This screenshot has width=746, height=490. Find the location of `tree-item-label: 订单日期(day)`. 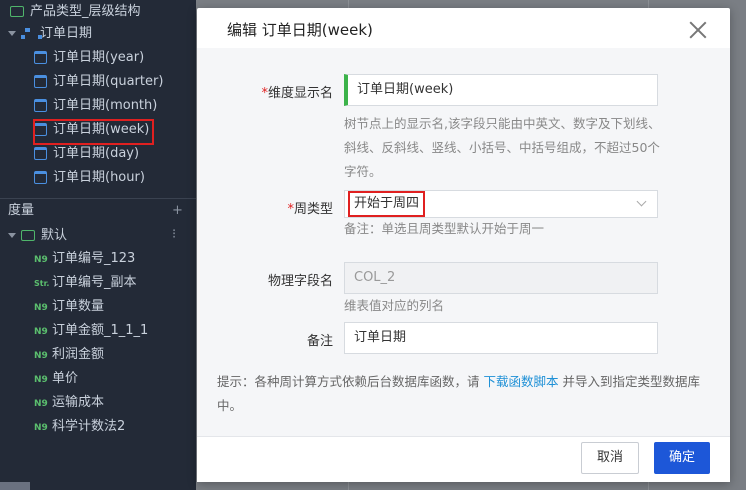

tree-item-label: 订单日期(day) is located at coordinates (96, 153).